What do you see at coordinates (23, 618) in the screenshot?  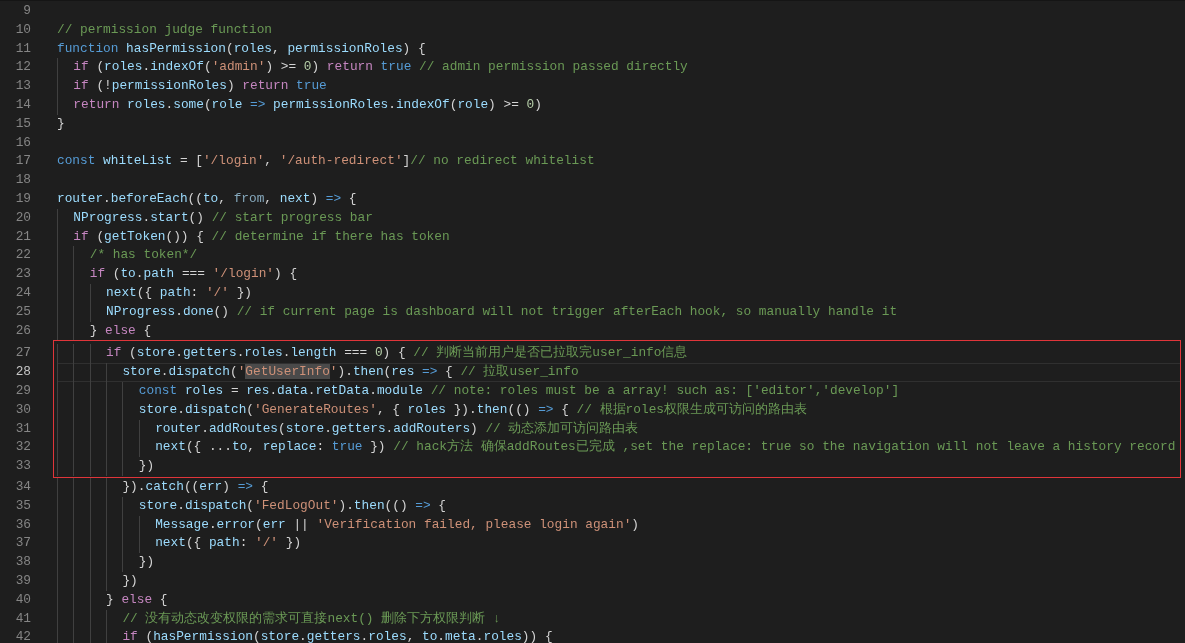 I see `line-number: 41` at bounding box center [23, 618].